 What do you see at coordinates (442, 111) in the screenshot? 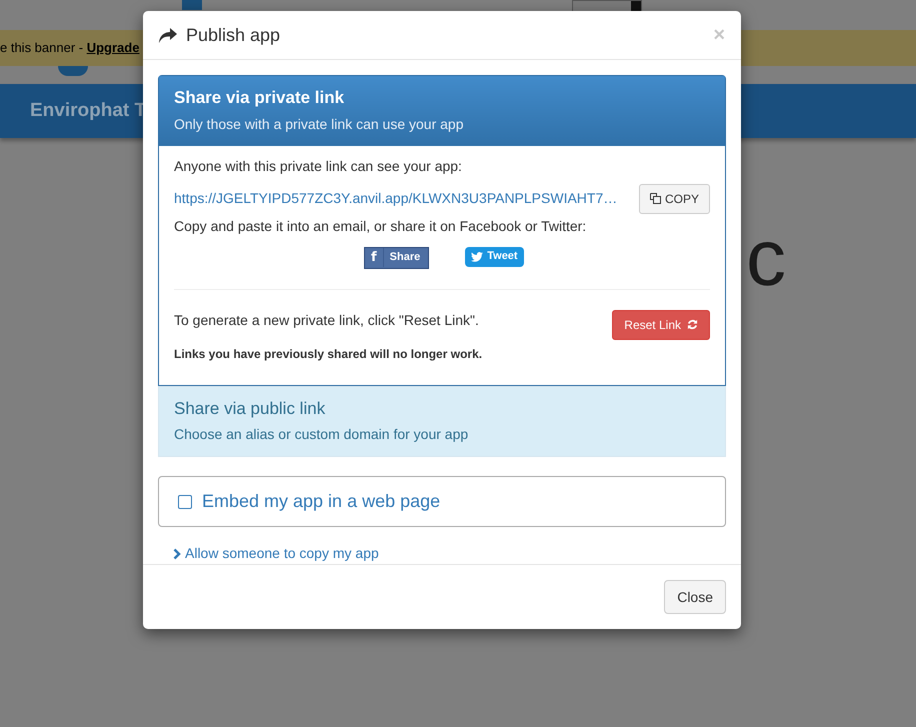
I see `private-panel-heading: Share via private link Only those with a private link can use your app` at bounding box center [442, 111].